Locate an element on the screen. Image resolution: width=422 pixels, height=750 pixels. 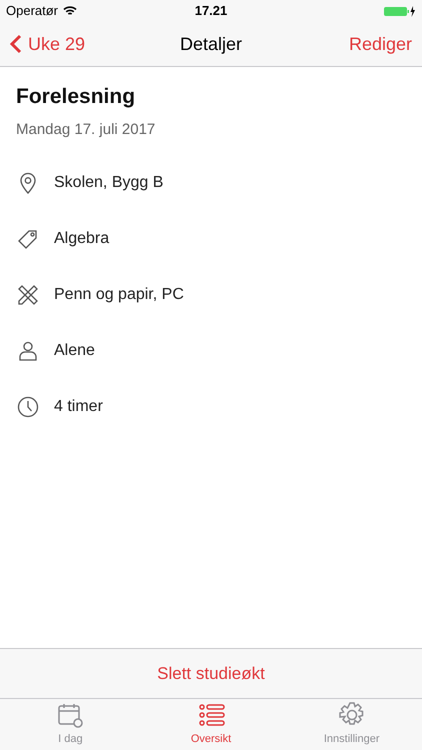
detail-text: 4 timer is located at coordinates (78, 407).